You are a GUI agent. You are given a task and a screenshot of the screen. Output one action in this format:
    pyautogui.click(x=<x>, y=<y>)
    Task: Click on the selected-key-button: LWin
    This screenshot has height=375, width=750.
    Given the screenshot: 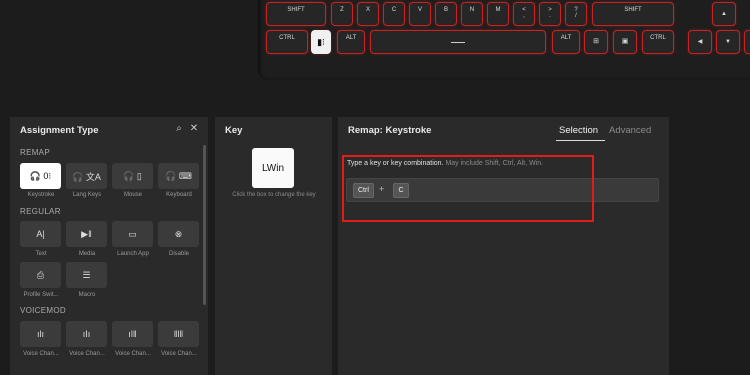 What is the action you would take?
    pyautogui.click(x=273, y=168)
    